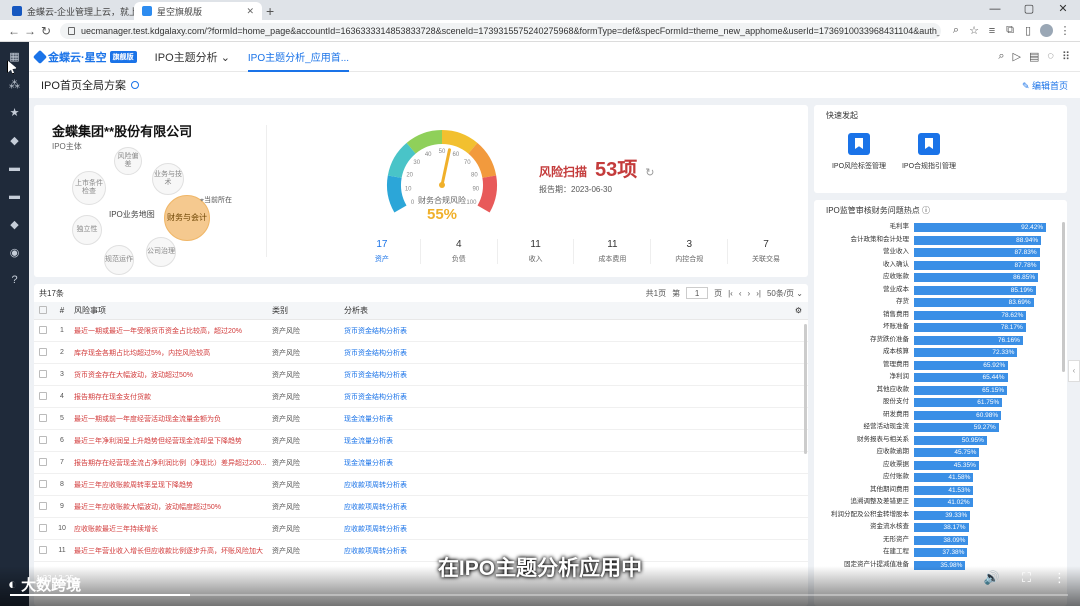 The width and height of the screenshot is (1080, 606). I want to click on row-risk-item: 最近一期或前一年度经营活动现金流量金额为负, so click(170, 419).